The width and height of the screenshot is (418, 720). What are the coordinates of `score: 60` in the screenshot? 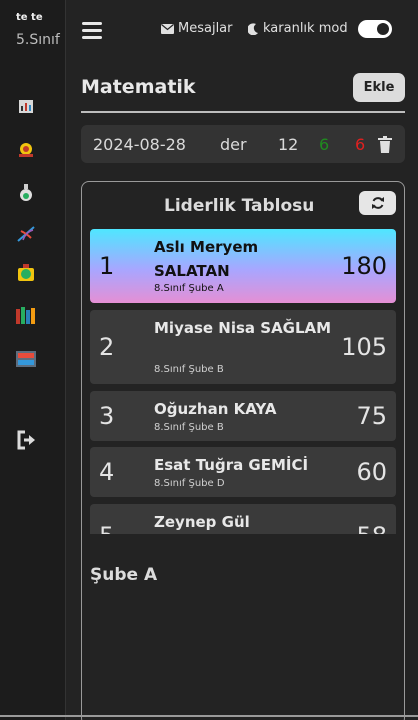 It's located at (371, 472).